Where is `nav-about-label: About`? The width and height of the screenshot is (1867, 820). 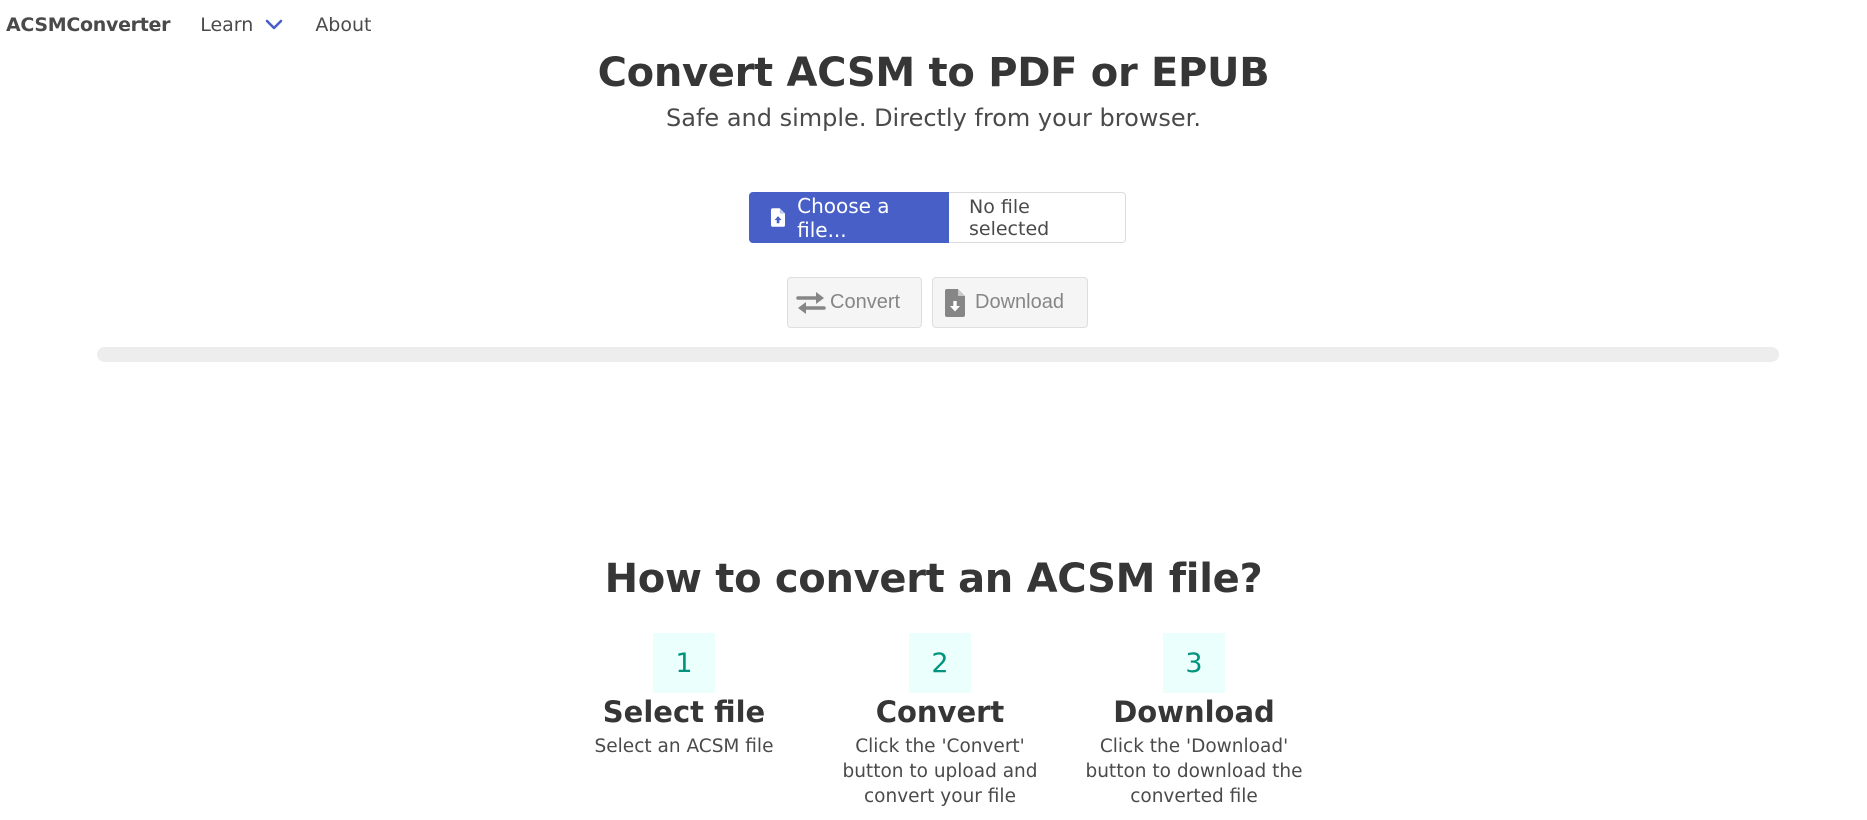
nav-about-label: About is located at coordinates (343, 25).